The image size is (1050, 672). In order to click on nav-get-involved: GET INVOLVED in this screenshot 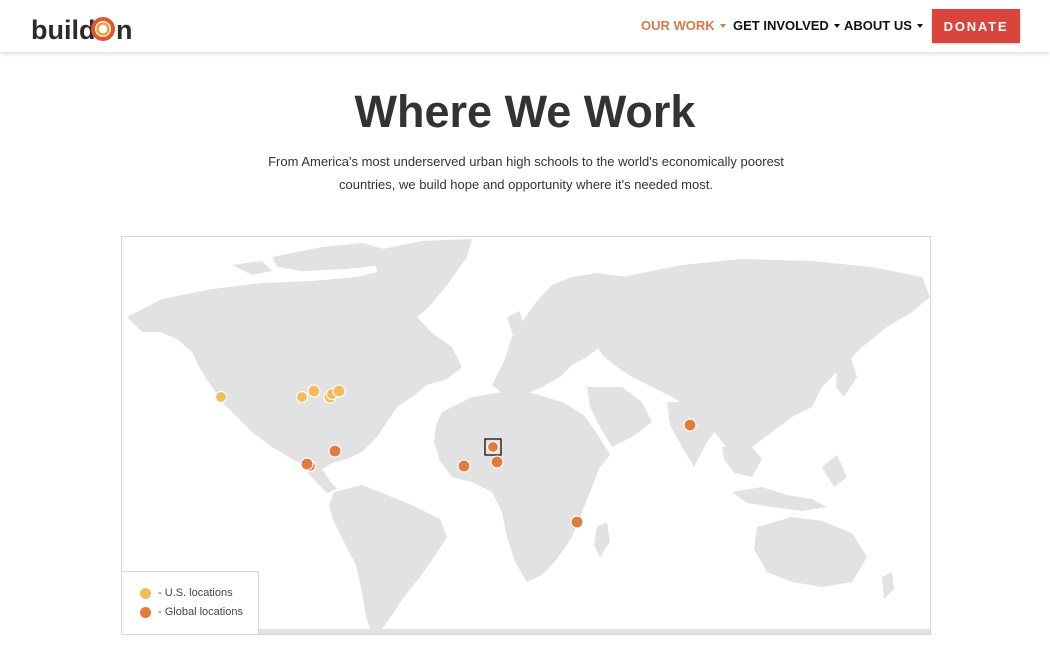, I will do `click(786, 25)`.